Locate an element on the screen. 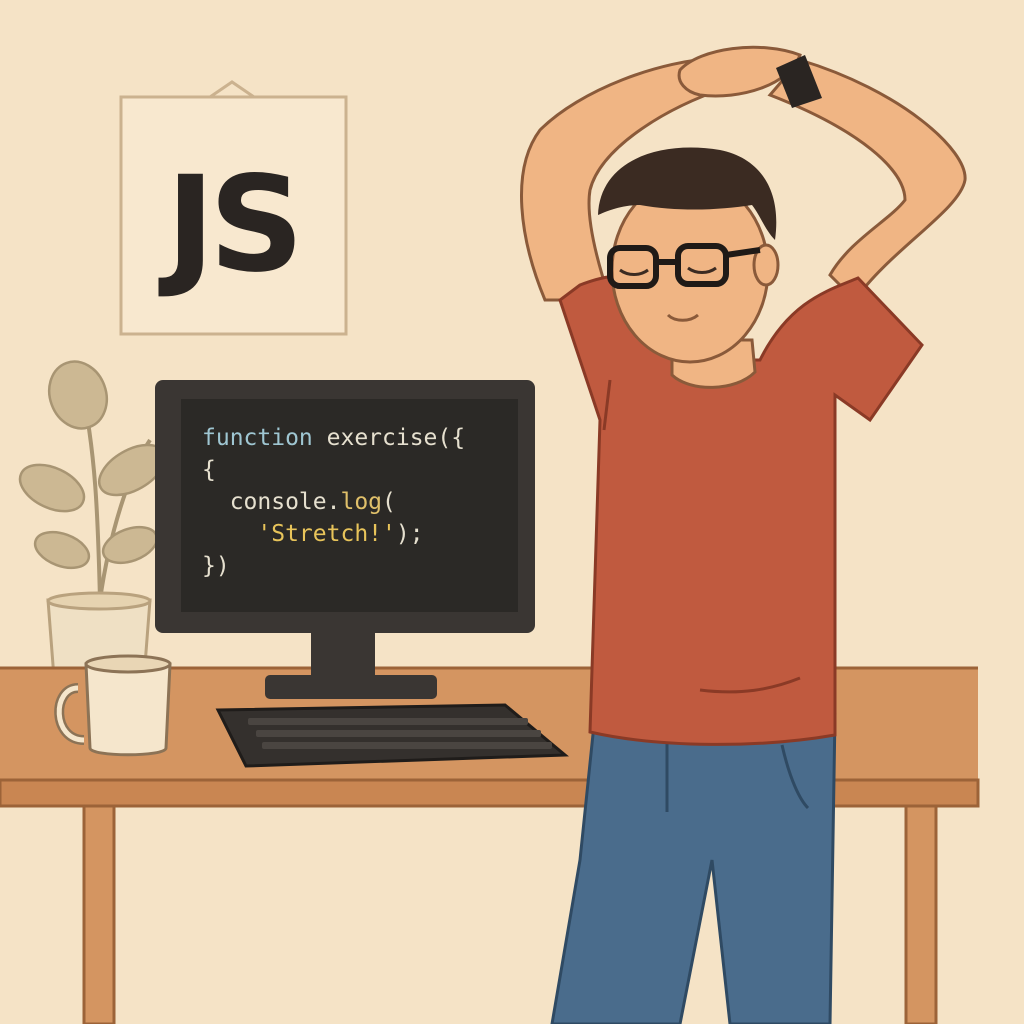  code-line: }) is located at coordinates (216, 566).